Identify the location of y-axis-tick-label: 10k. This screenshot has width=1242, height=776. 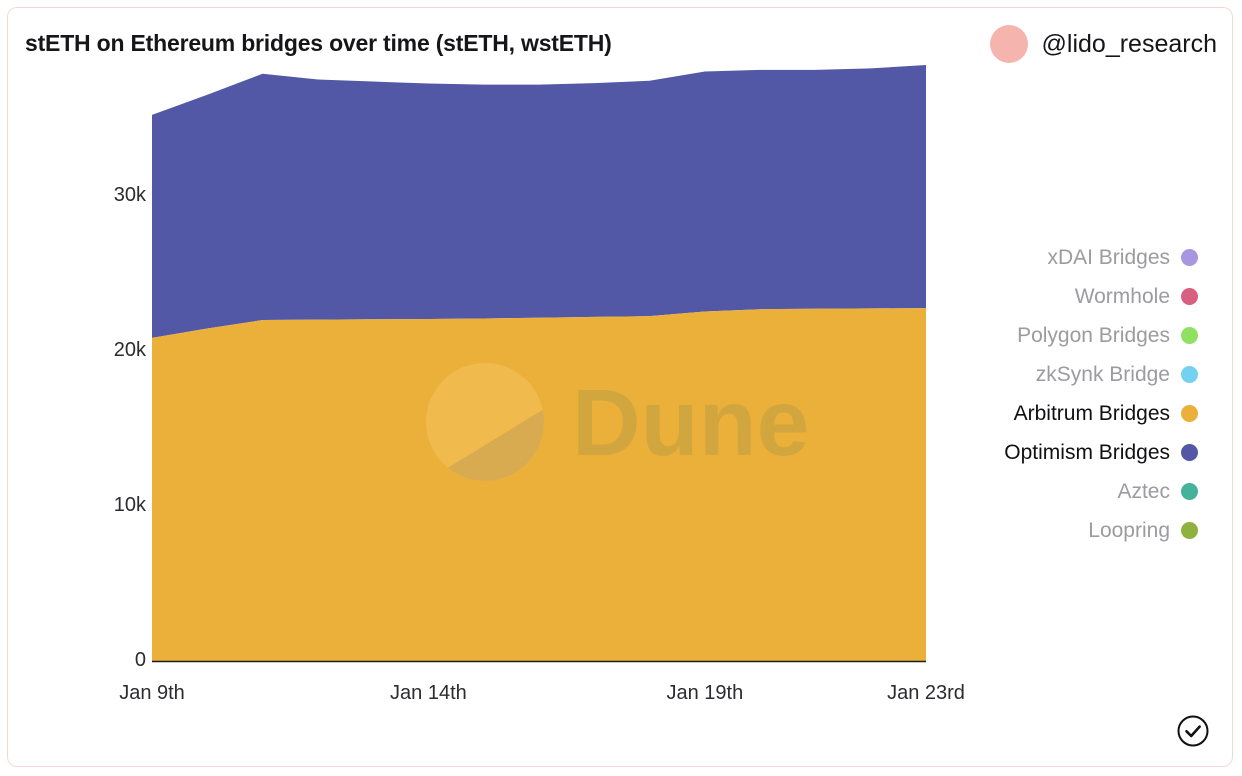
(129, 504).